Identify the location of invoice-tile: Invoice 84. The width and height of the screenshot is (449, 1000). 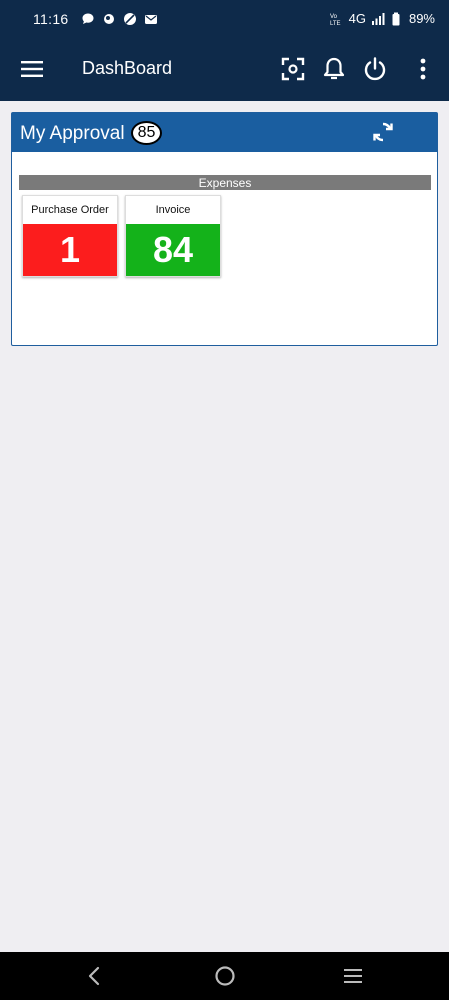
(173, 236).